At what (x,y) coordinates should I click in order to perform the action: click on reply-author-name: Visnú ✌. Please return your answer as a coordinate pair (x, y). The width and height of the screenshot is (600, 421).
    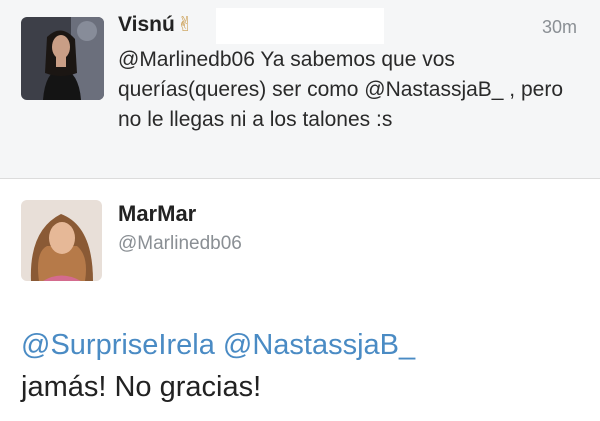
    Looking at the image, I should click on (156, 24).